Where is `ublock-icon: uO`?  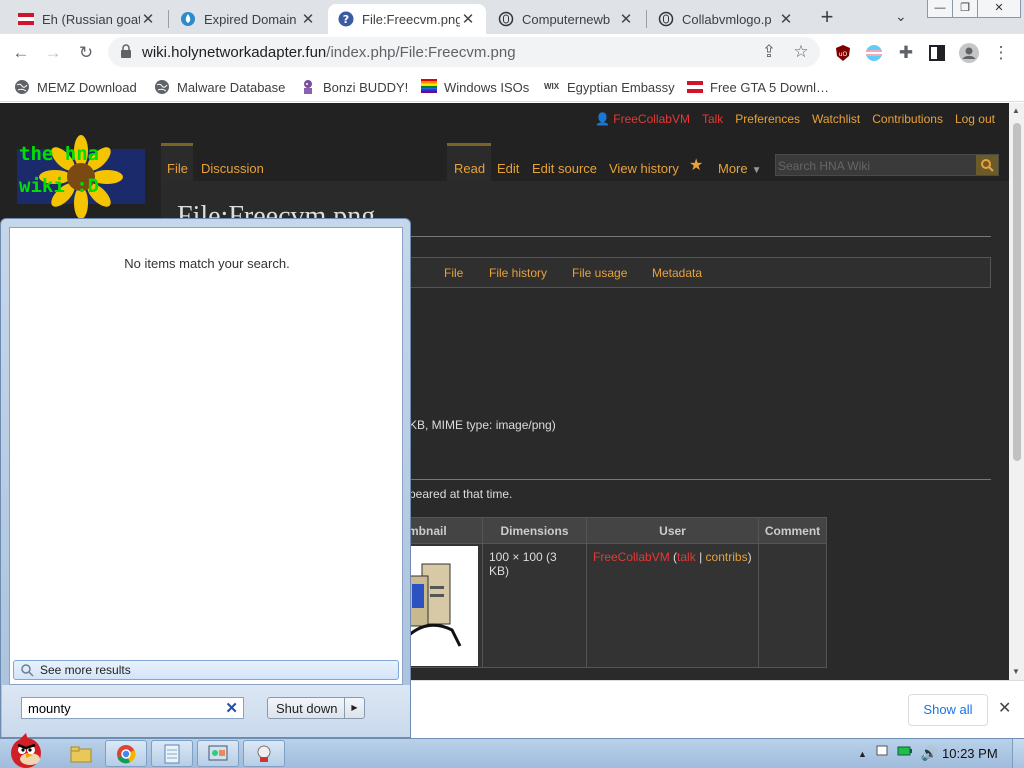 ublock-icon: uO is located at coordinates (843, 53).